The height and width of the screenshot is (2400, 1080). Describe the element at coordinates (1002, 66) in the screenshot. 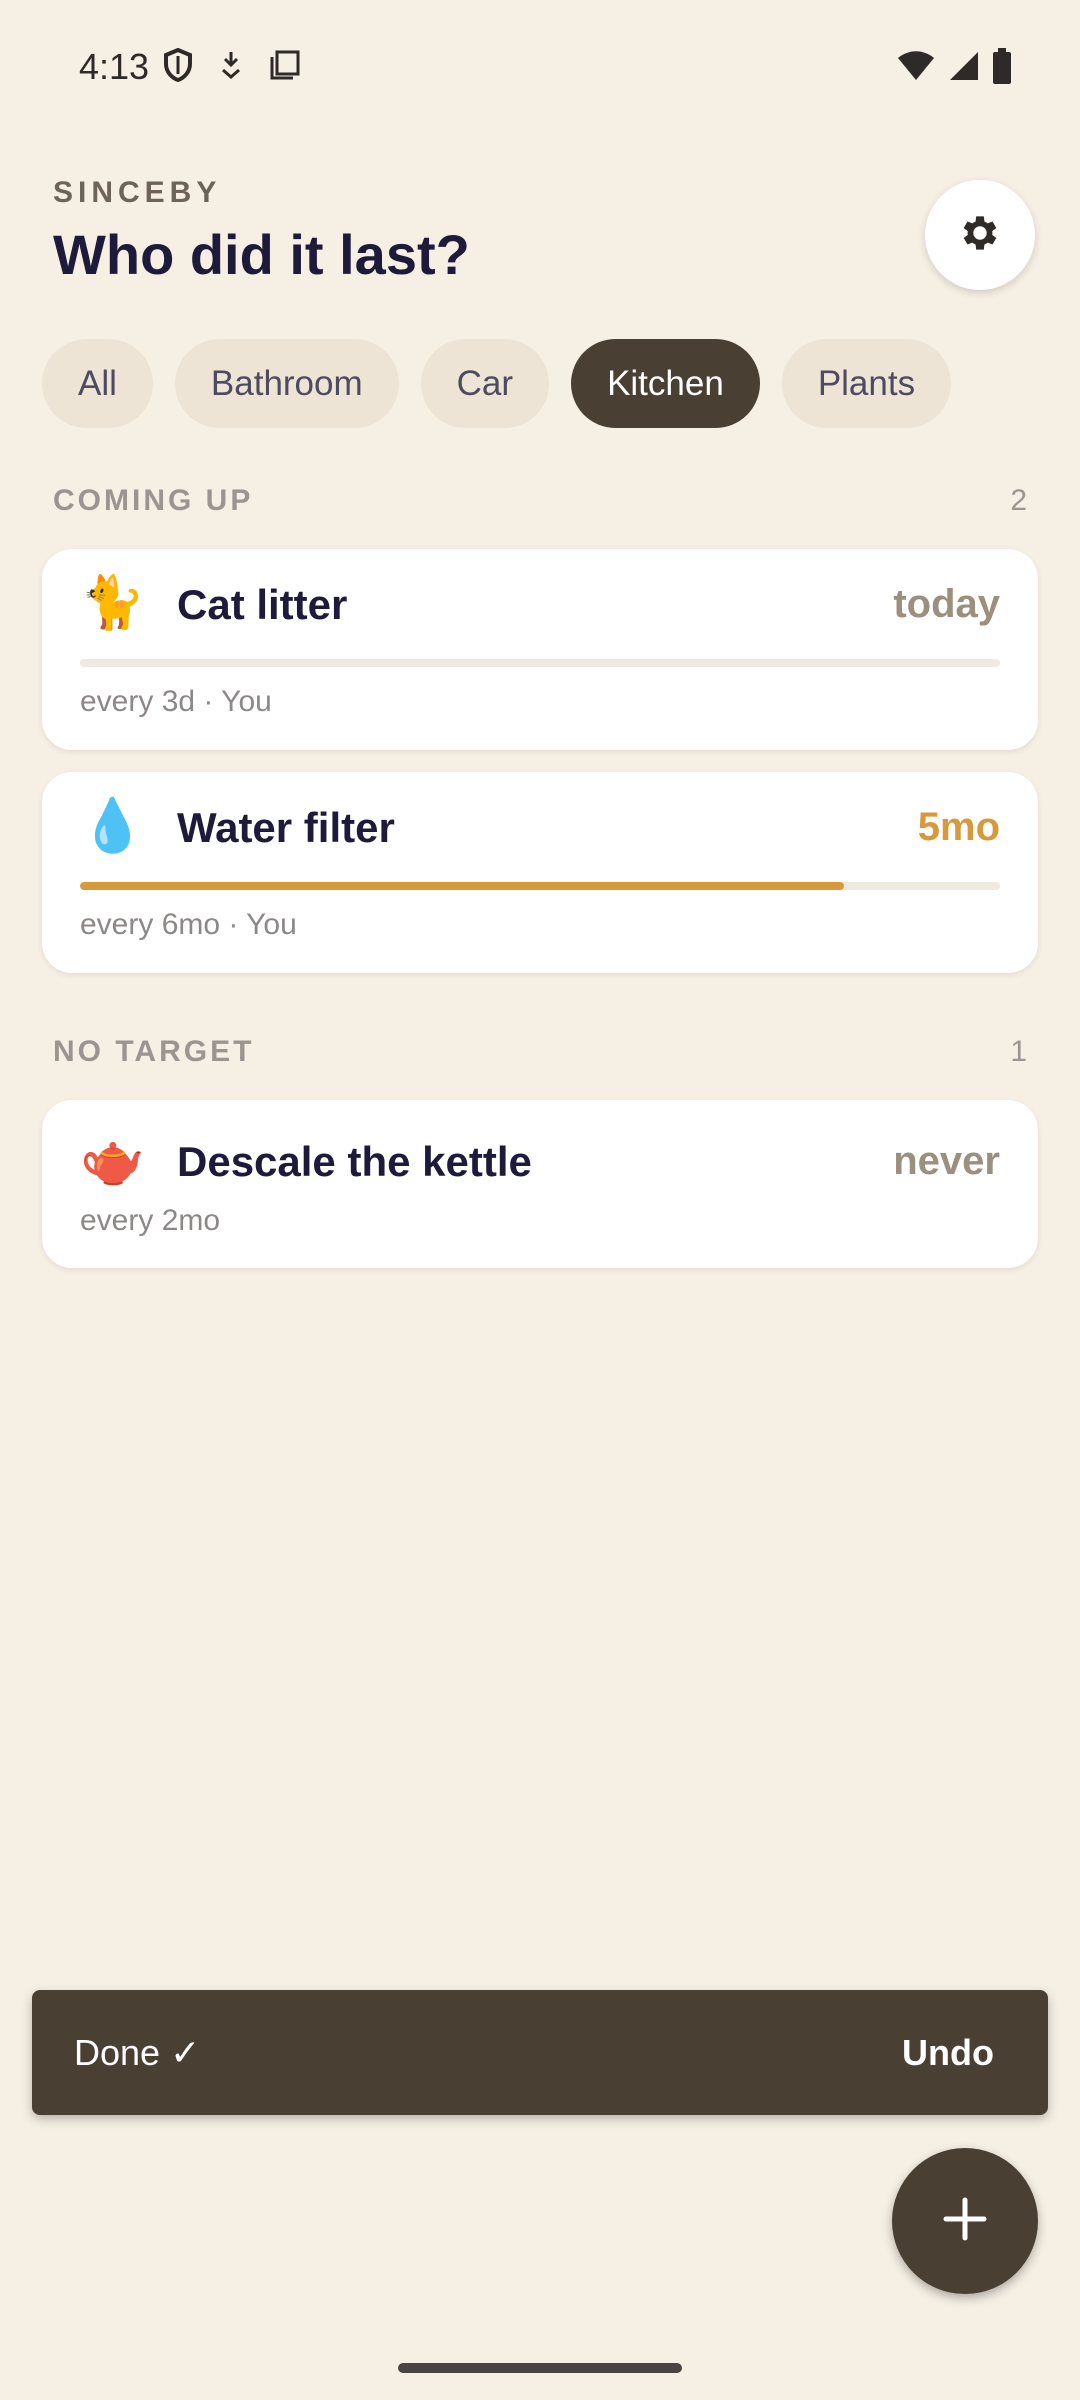

I see `battery-icon` at that location.